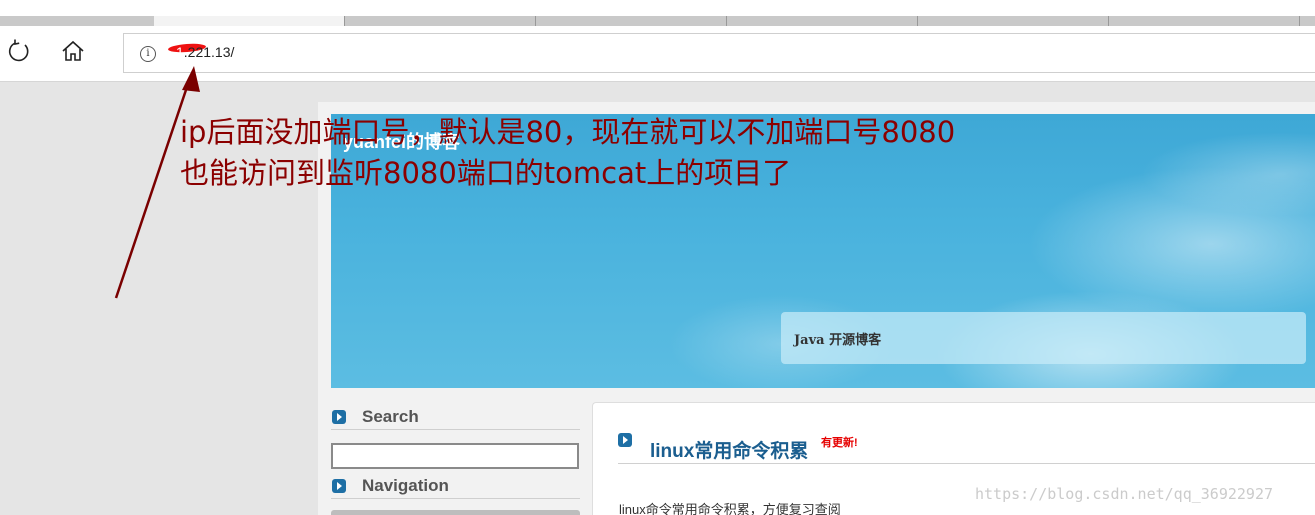  I want to click on home-button, so click(73, 51).